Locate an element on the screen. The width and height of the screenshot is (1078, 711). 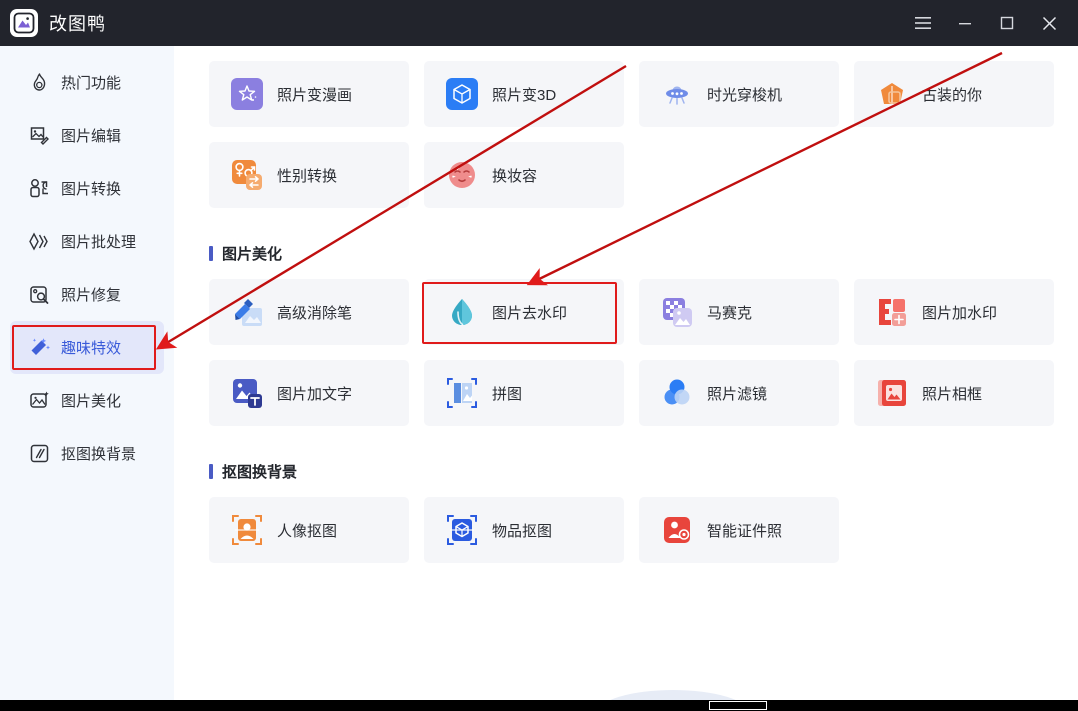
card-ancient-costume: 古装的你 is located at coordinates (954, 94).